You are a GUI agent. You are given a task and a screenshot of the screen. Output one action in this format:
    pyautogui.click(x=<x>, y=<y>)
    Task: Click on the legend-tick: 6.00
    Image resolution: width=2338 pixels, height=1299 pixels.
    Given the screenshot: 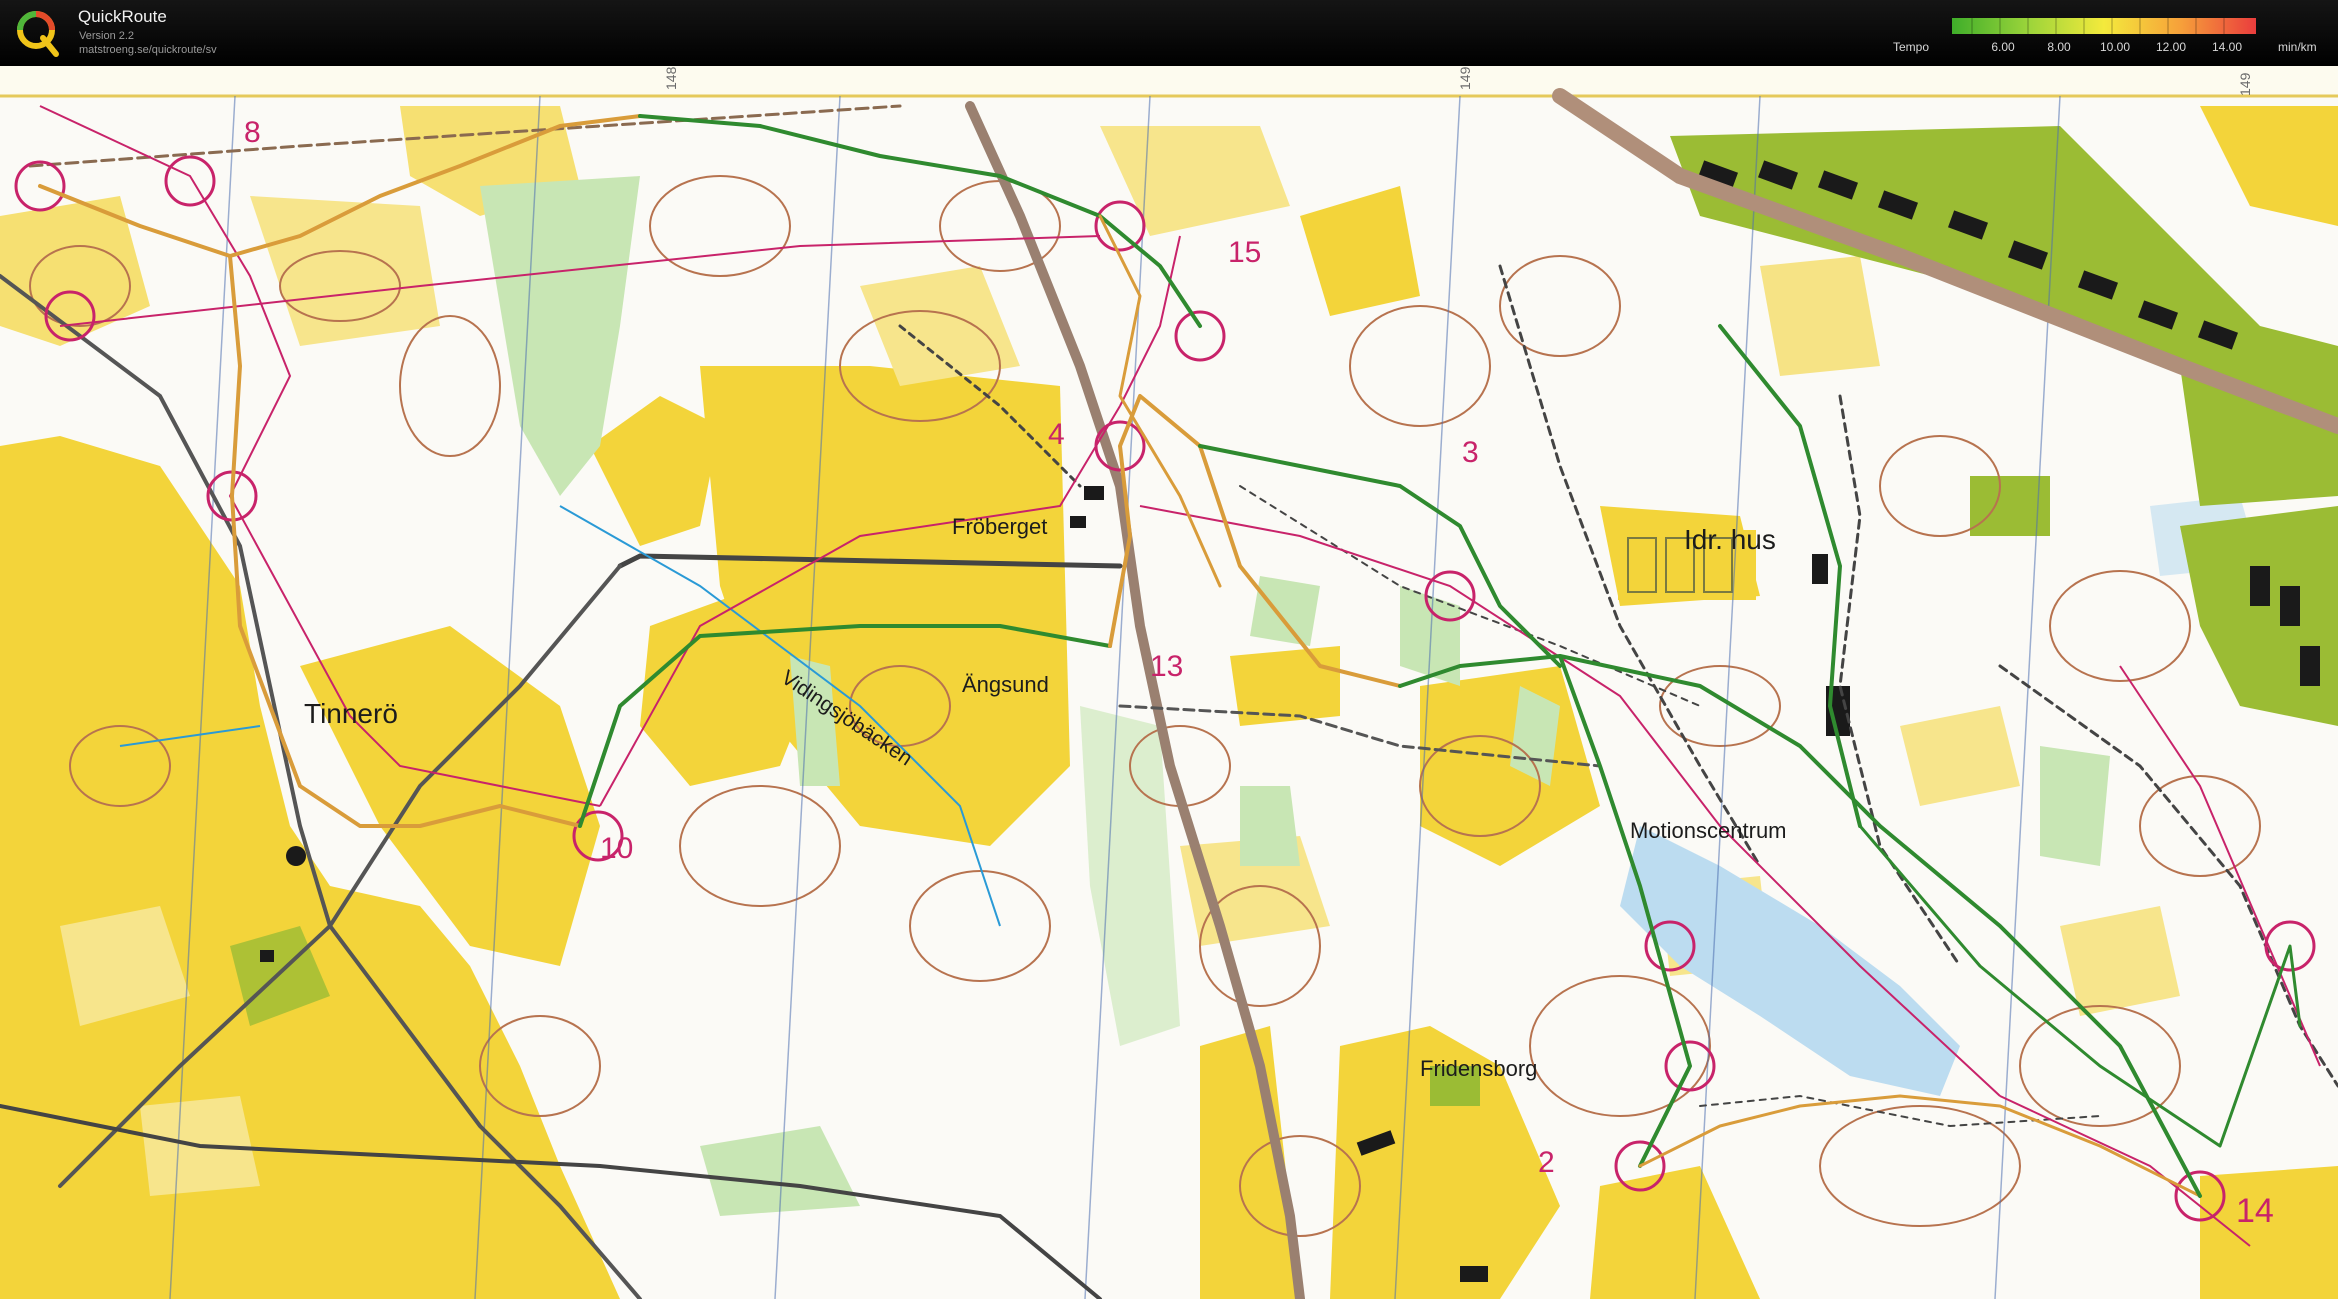 What is the action you would take?
    pyautogui.click(x=2003, y=47)
    